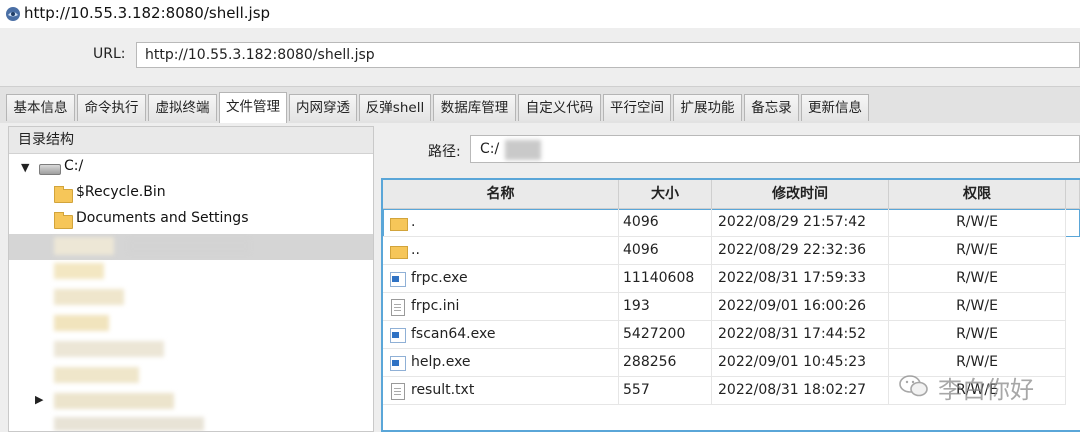  What do you see at coordinates (182, 107) in the screenshot?
I see `tab-virtual-terminal: 虚拟终端` at bounding box center [182, 107].